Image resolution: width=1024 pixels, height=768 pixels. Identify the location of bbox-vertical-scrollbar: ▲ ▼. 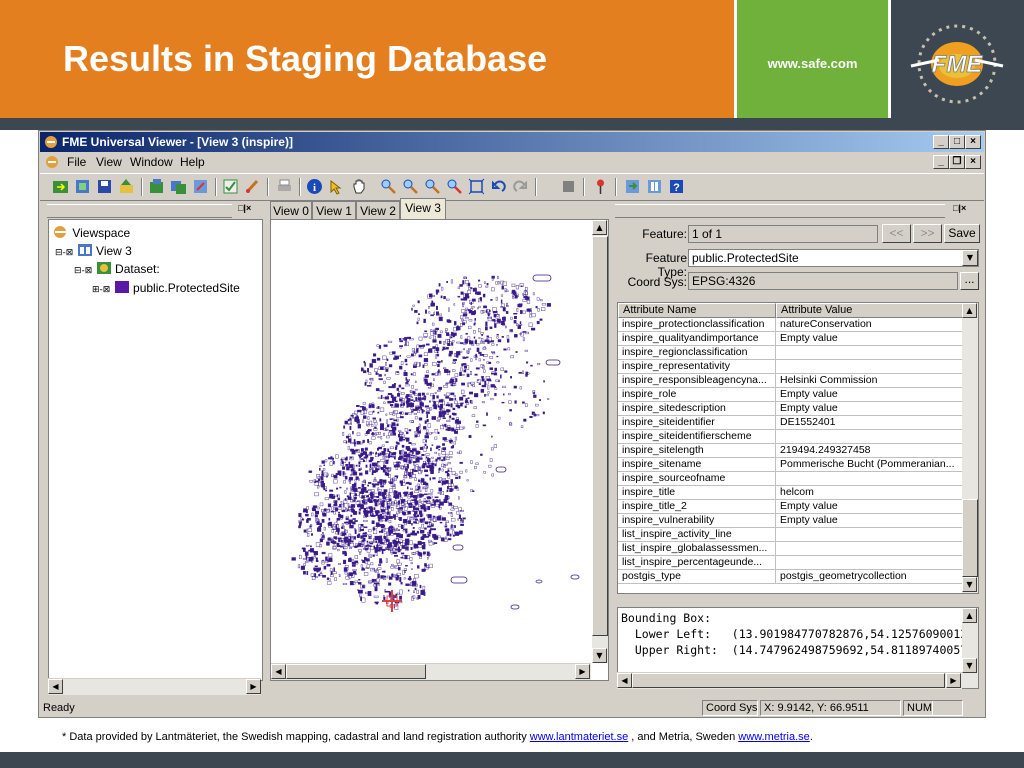
(970, 648).